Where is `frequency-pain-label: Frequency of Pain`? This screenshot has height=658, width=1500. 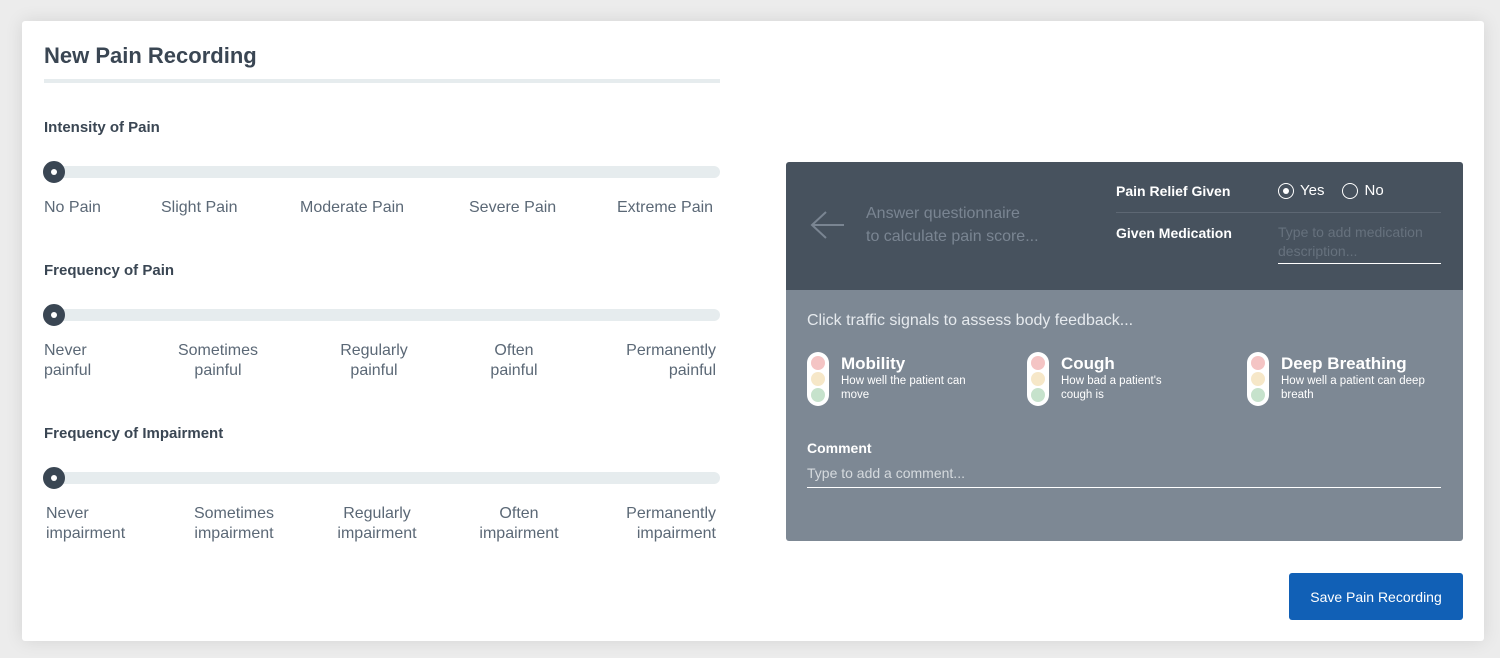
frequency-pain-label: Frequency of Pain is located at coordinates (109, 270).